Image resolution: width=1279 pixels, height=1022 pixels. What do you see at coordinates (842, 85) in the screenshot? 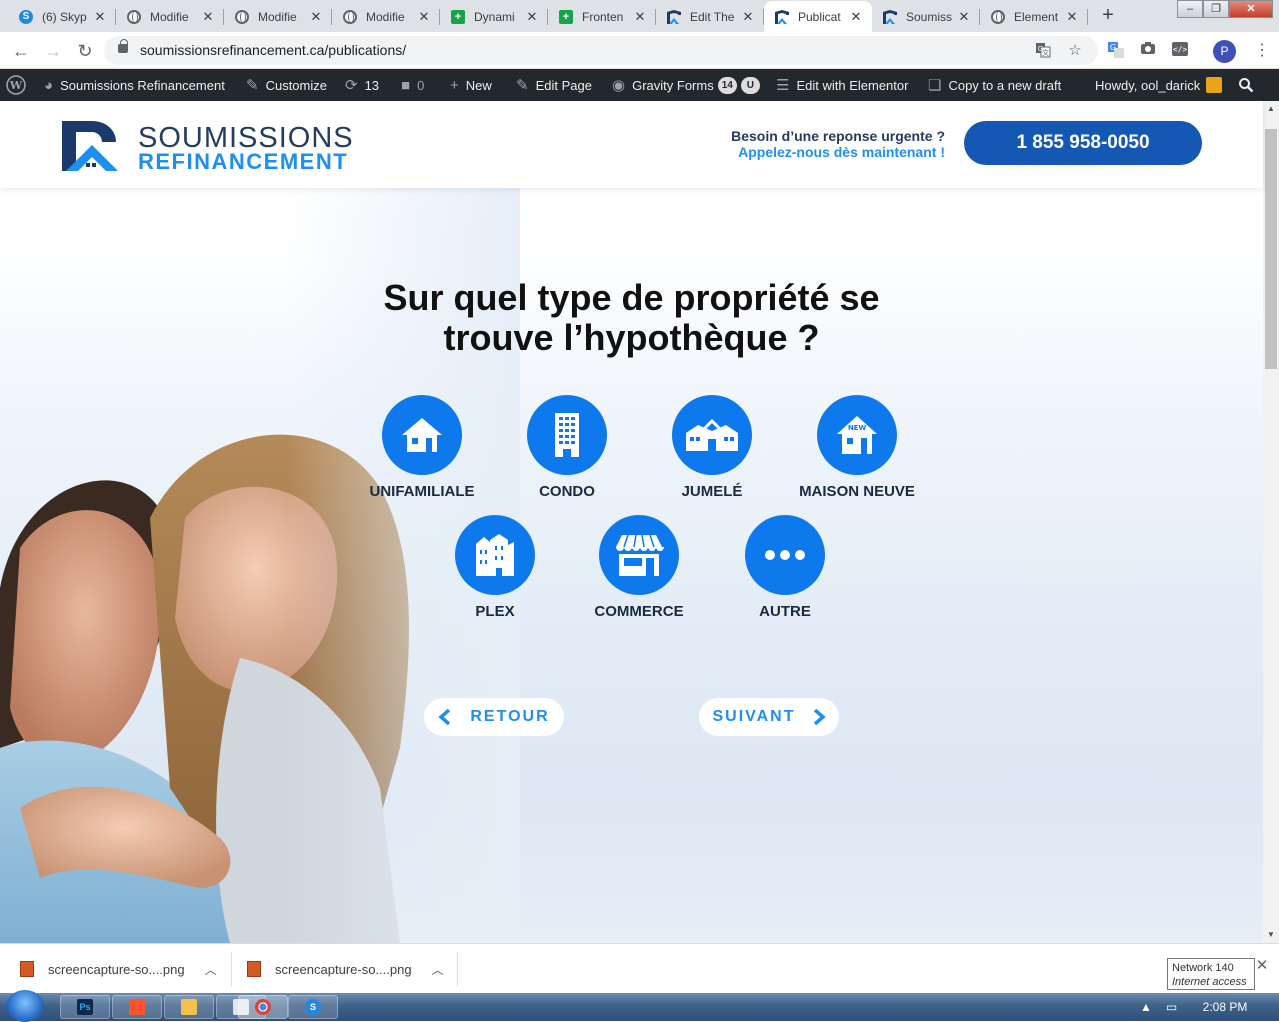
I see `admin-elementor: ☰ Edit with Elementor` at bounding box center [842, 85].